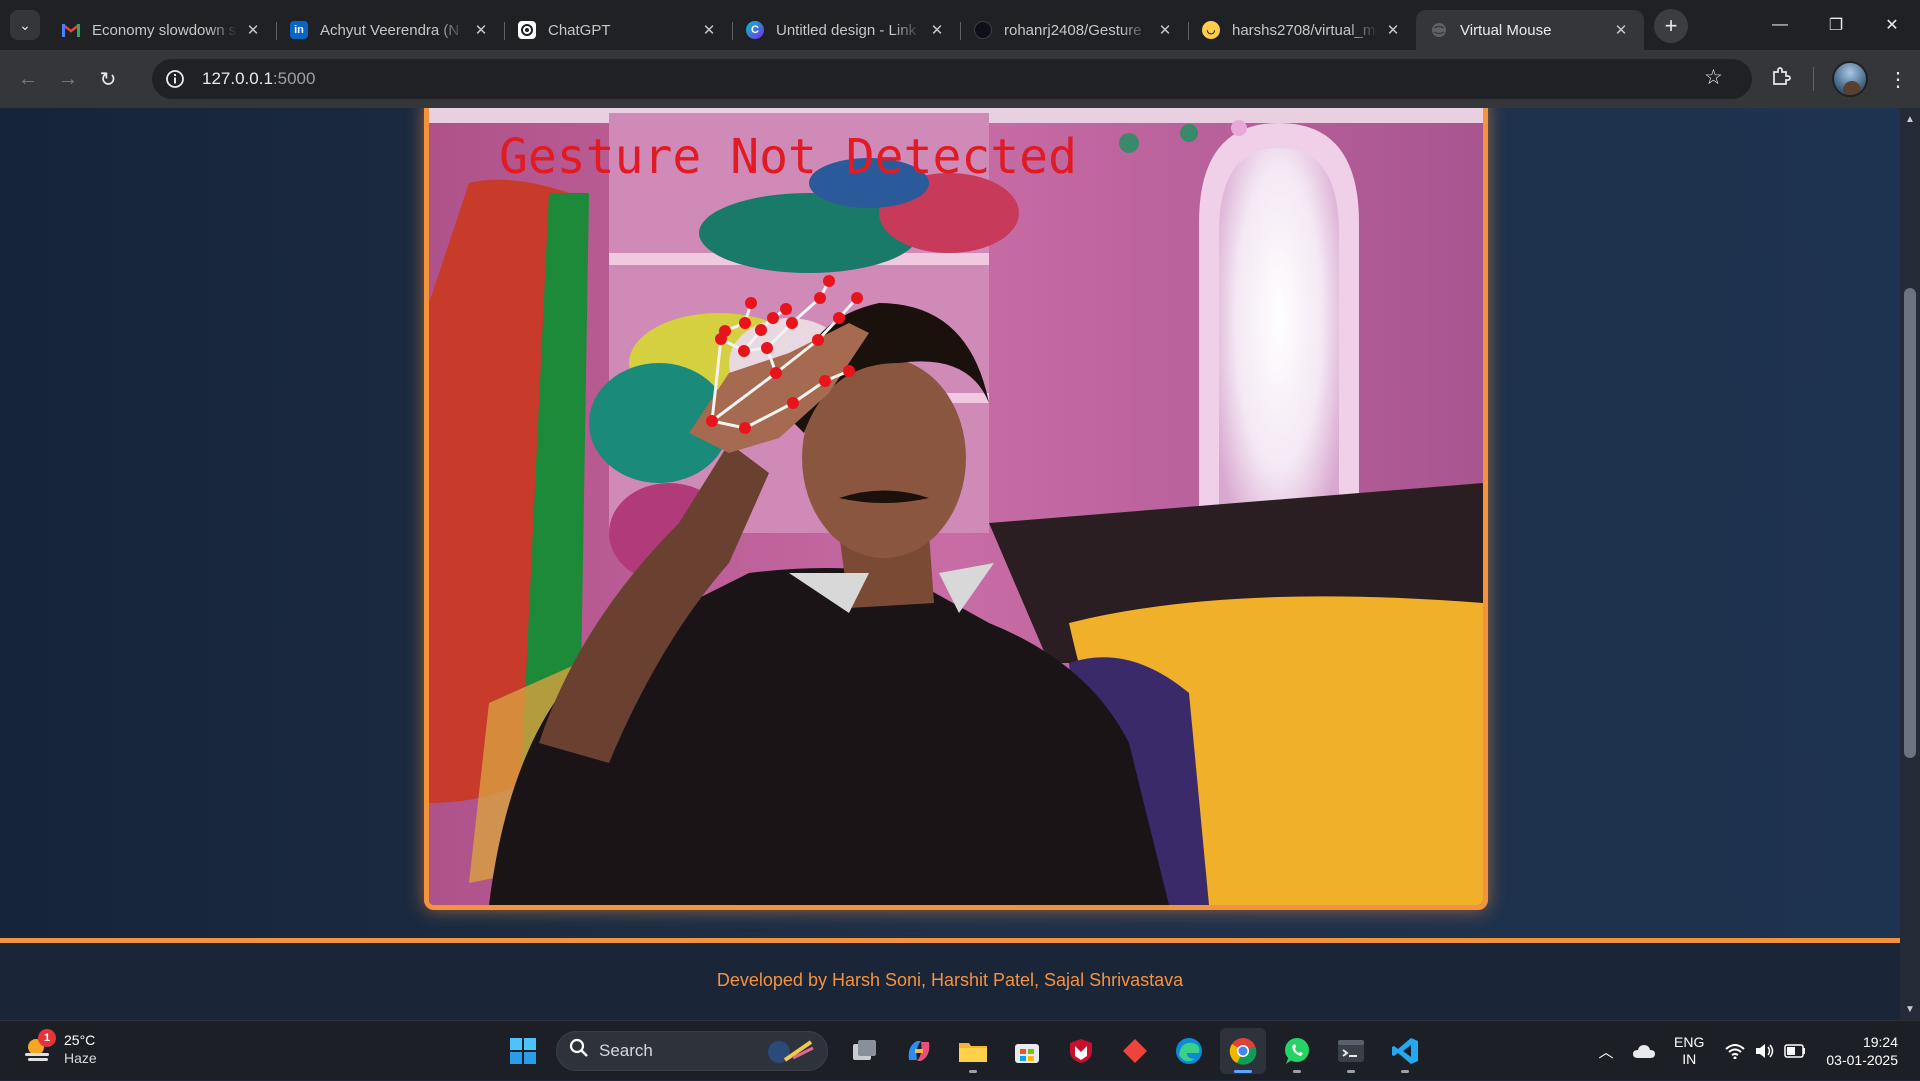 The height and width of the screenshot is (1081, 1920). I want to click on taskbar-apps: Search, so click(964, 1051).